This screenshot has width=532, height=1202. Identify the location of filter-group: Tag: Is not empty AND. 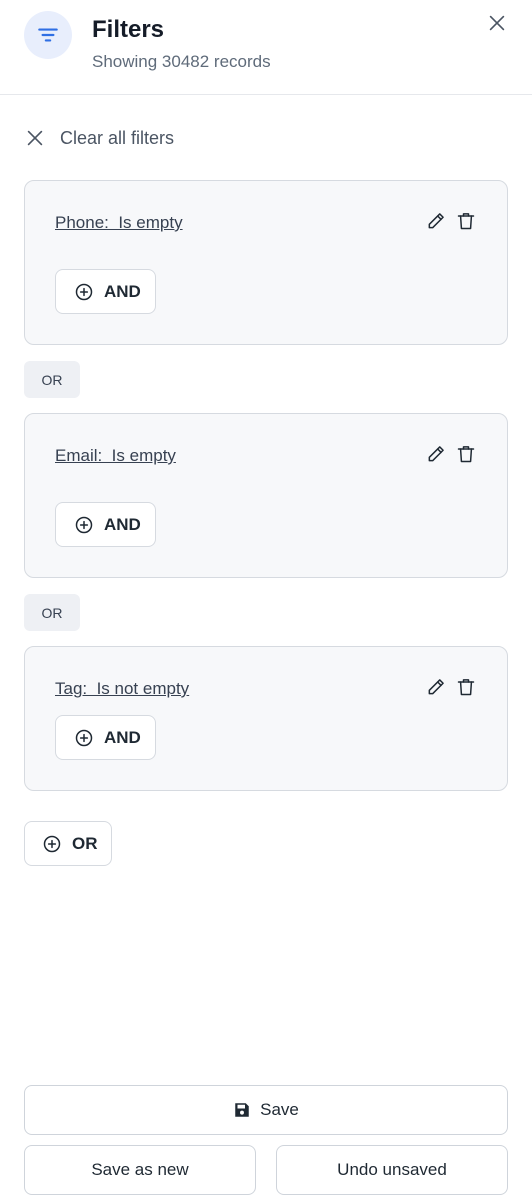
(266, 718).